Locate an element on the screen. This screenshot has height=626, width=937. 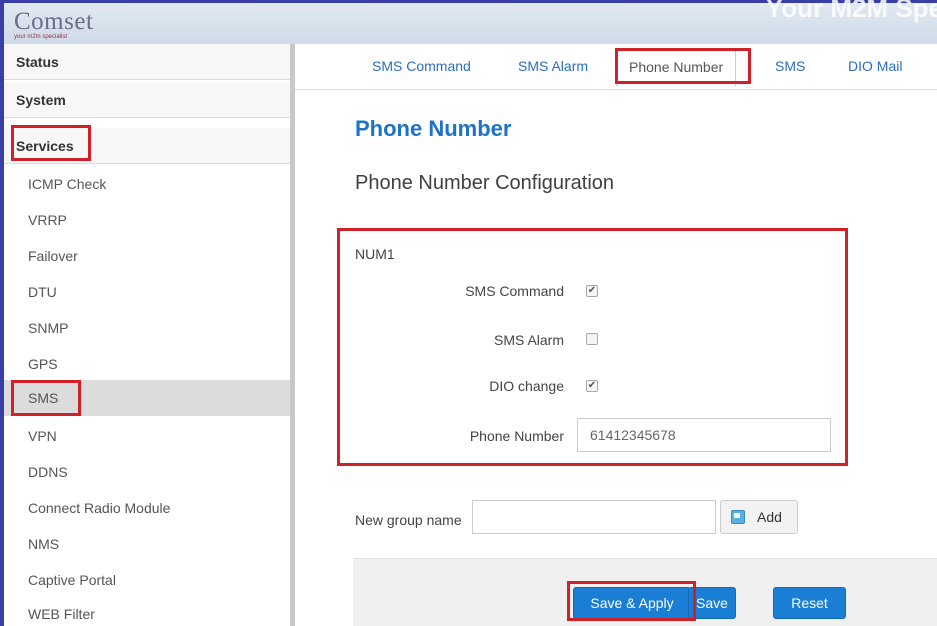
dio-change-checkbox: ✔ is located at coordinates (592, 386).